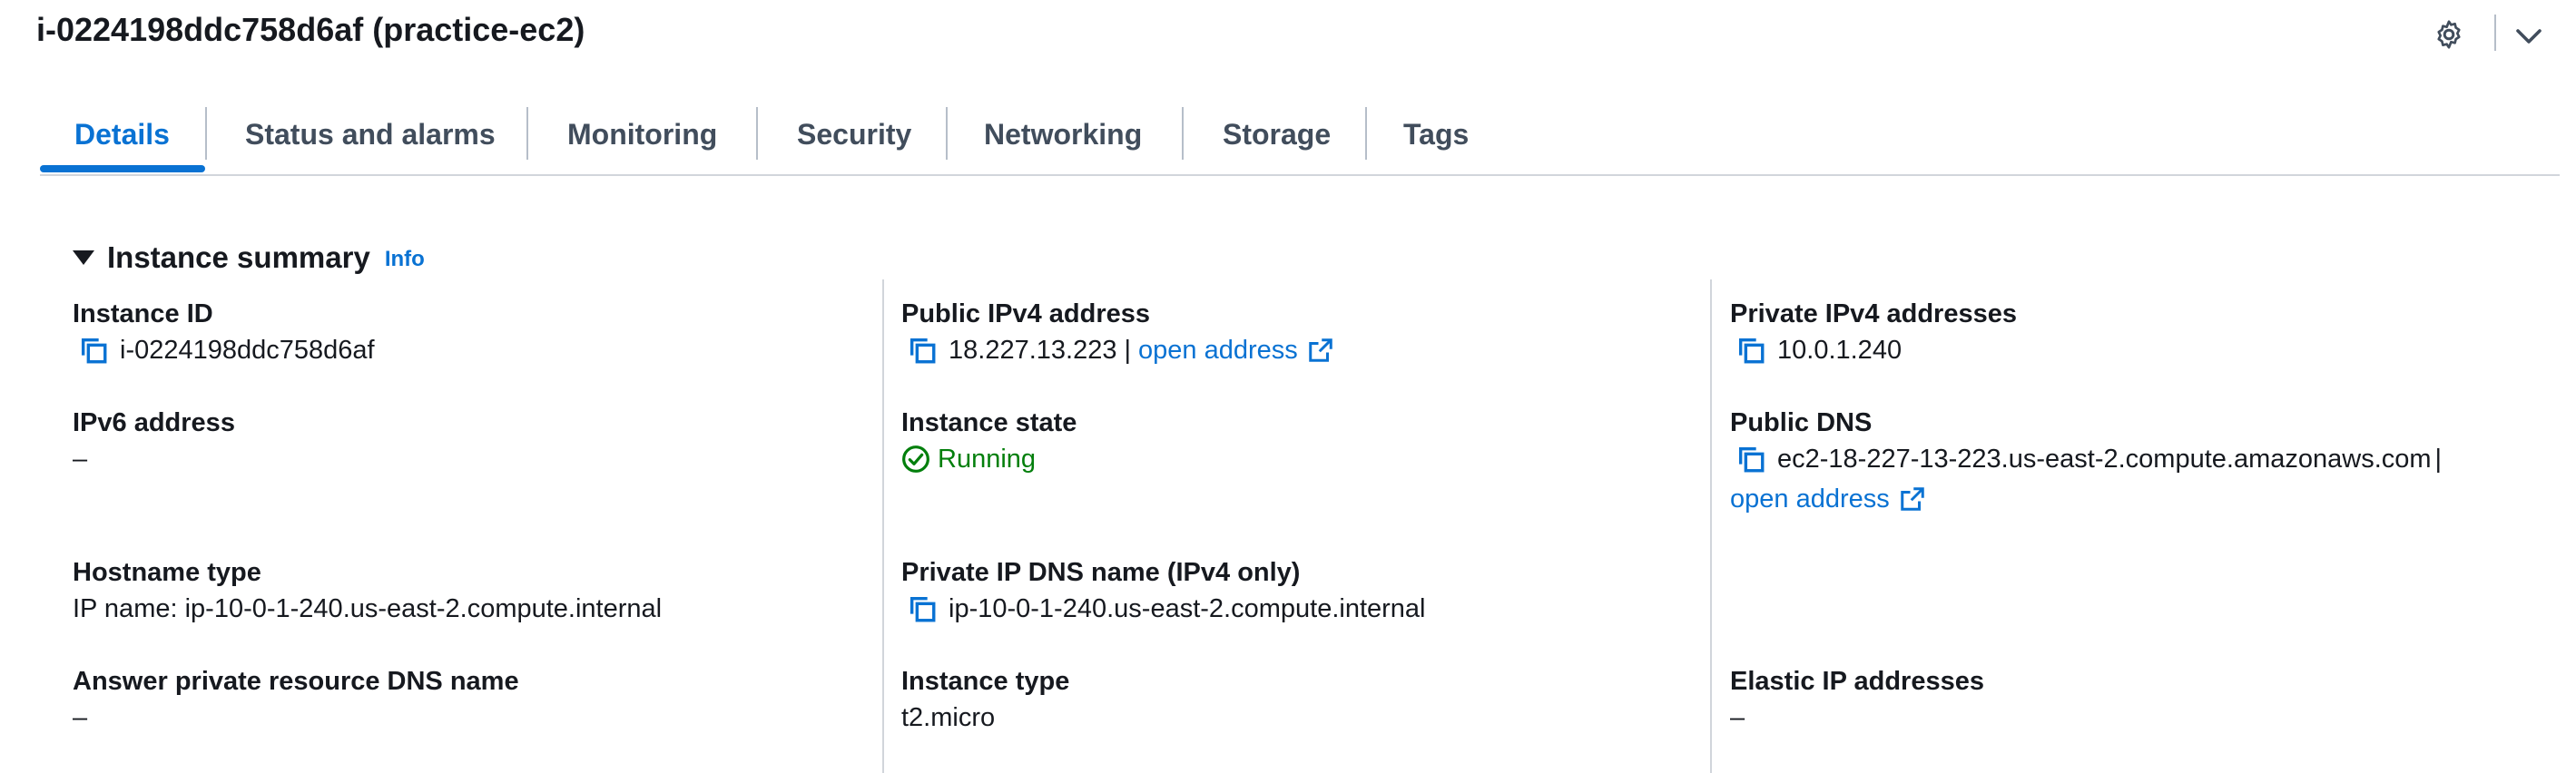 The image size is (2576, 773). Describe the element at coordinates (238, 257) in the screenshot. I see `section-title: Instance summary` at that location.